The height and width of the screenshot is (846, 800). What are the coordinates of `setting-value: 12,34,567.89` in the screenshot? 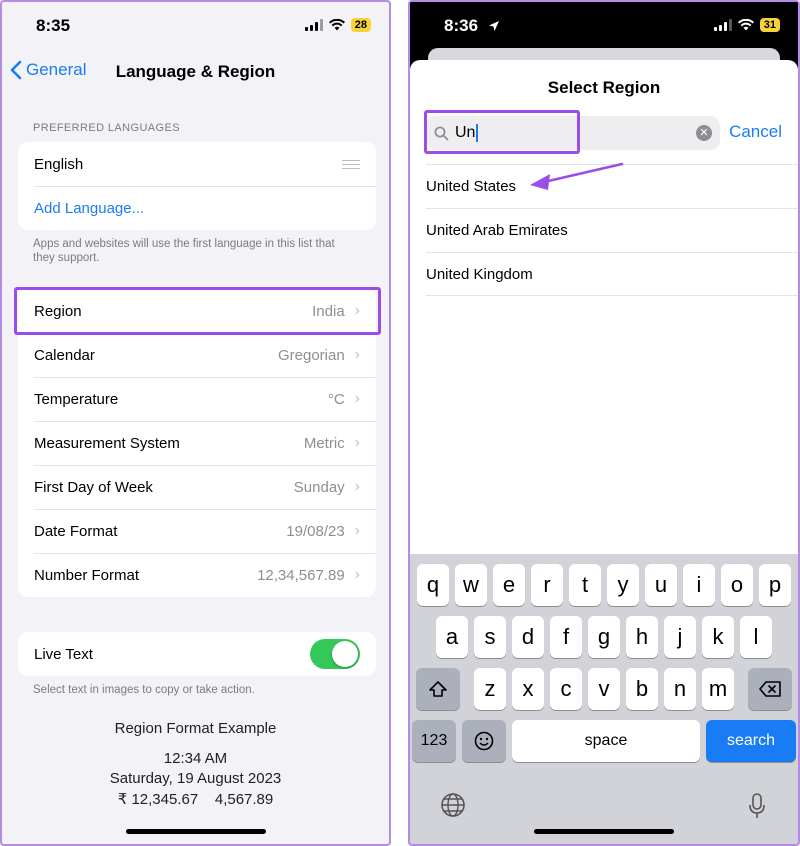 It's located at (301, 575).